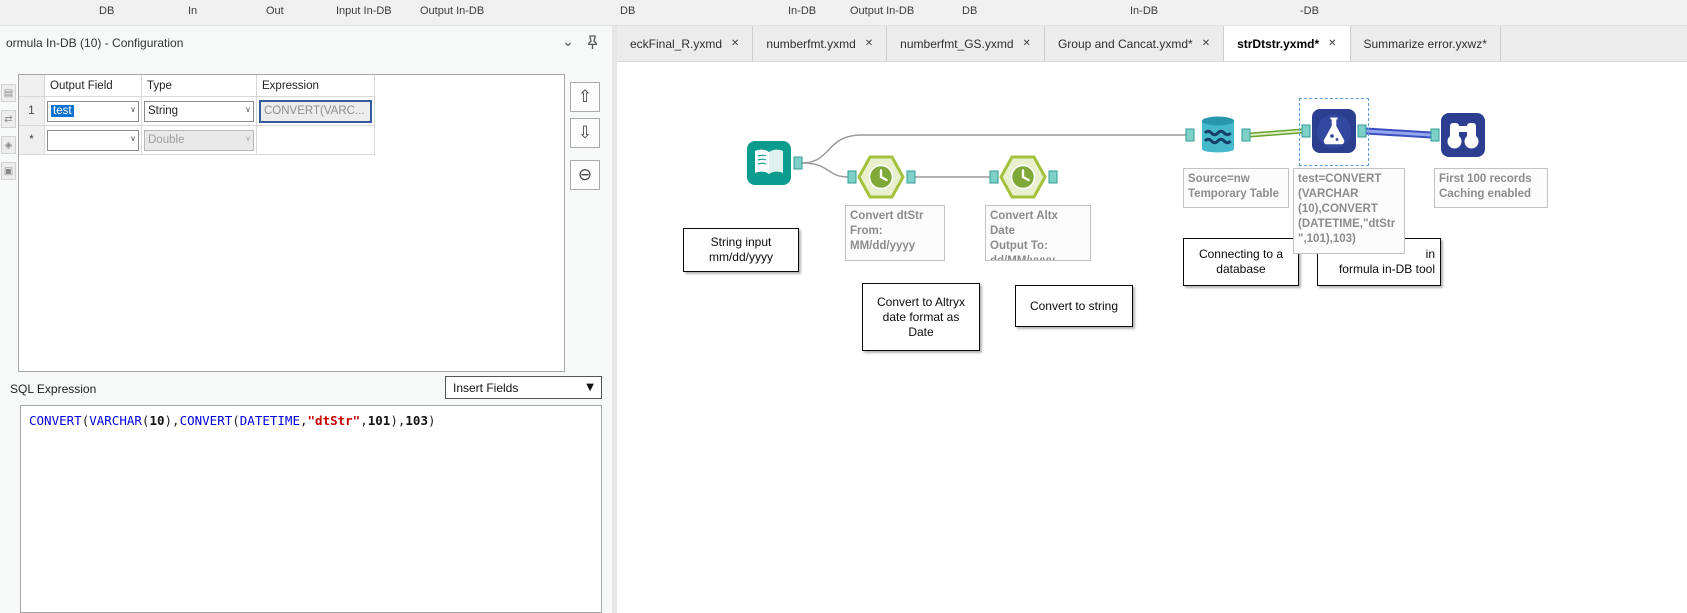  I want to click on insert-fields-dropdown: Insert Fields ▼, so click(523, 387).